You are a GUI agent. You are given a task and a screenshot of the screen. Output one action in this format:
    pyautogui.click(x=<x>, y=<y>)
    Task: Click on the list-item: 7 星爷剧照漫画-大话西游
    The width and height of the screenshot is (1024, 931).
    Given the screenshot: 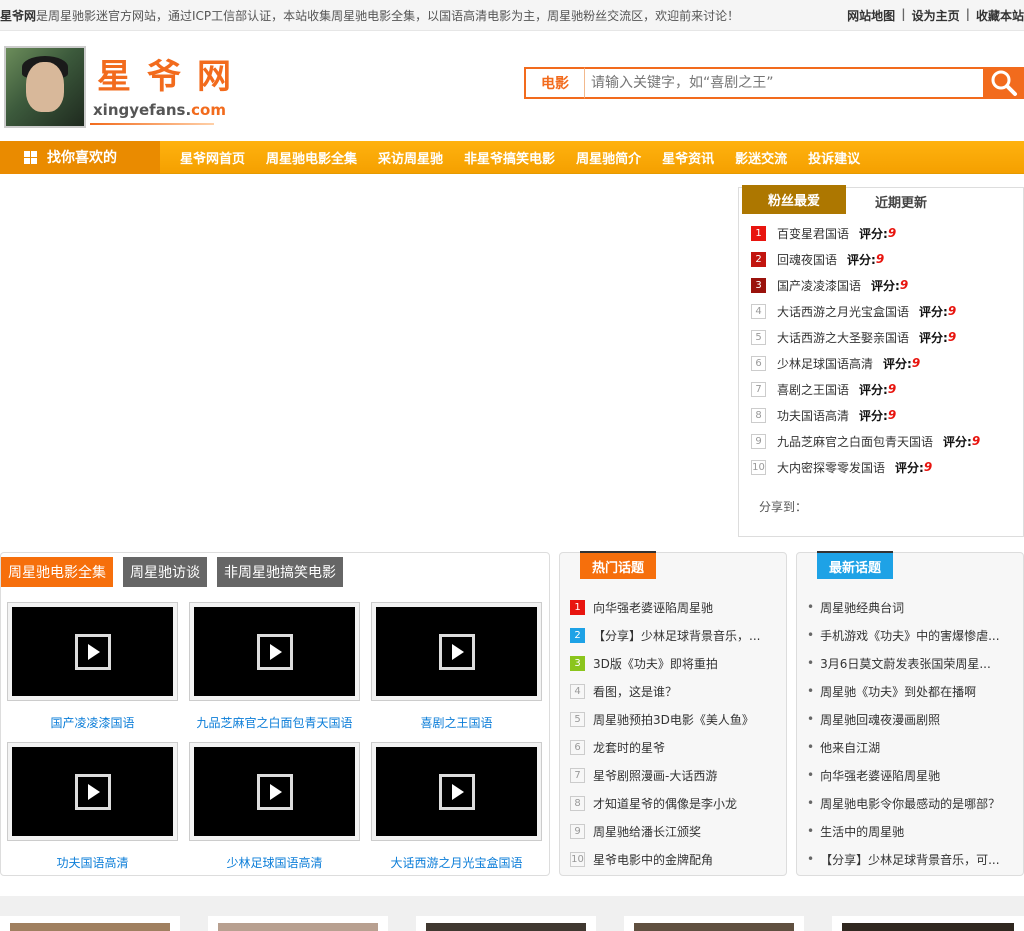 What is the action you would take?
    pyautogui.click(x=675, y=775)
    